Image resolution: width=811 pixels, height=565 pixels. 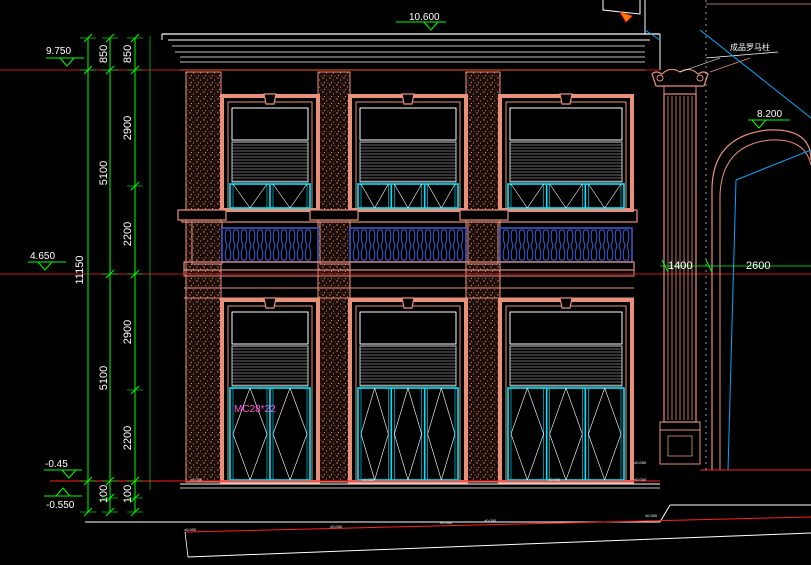 What do you see at coordinates (735, 266) in the screenshot?
I see `horizontal-dimensions: 1400 2600` at bounding box center [735, 266].